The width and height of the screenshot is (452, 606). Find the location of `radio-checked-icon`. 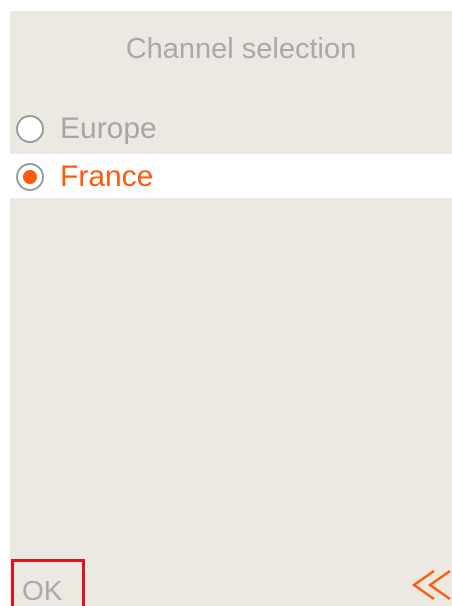

radio-checked-icon is located at coordinates (30, 177).